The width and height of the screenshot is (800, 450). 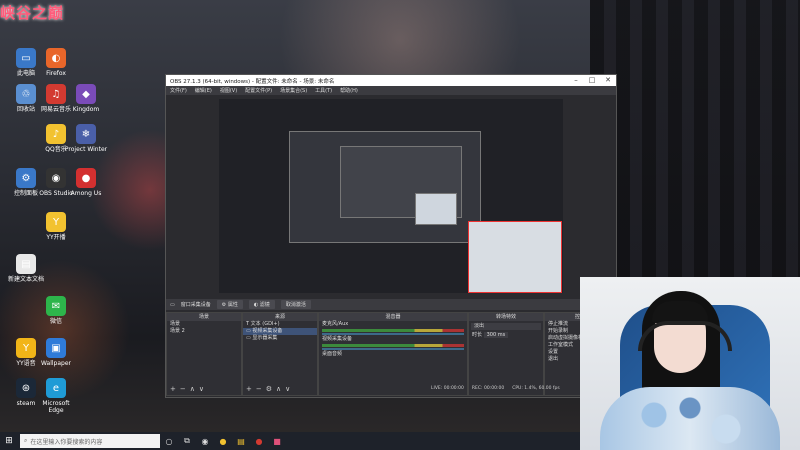 I want to click on deactivate-button: 取消激活, so click(x=295, y=304).